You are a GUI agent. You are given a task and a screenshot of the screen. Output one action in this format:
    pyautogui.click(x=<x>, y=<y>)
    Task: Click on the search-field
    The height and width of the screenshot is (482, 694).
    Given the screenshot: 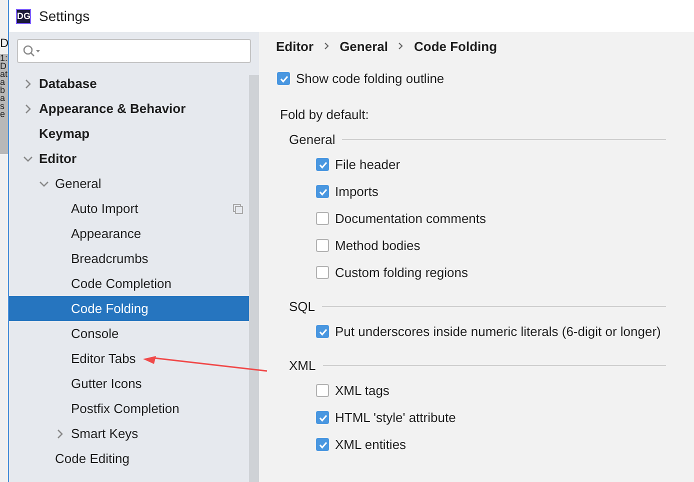 What is the action you would take?
    pyautogui.click(x=134, y=51)
    